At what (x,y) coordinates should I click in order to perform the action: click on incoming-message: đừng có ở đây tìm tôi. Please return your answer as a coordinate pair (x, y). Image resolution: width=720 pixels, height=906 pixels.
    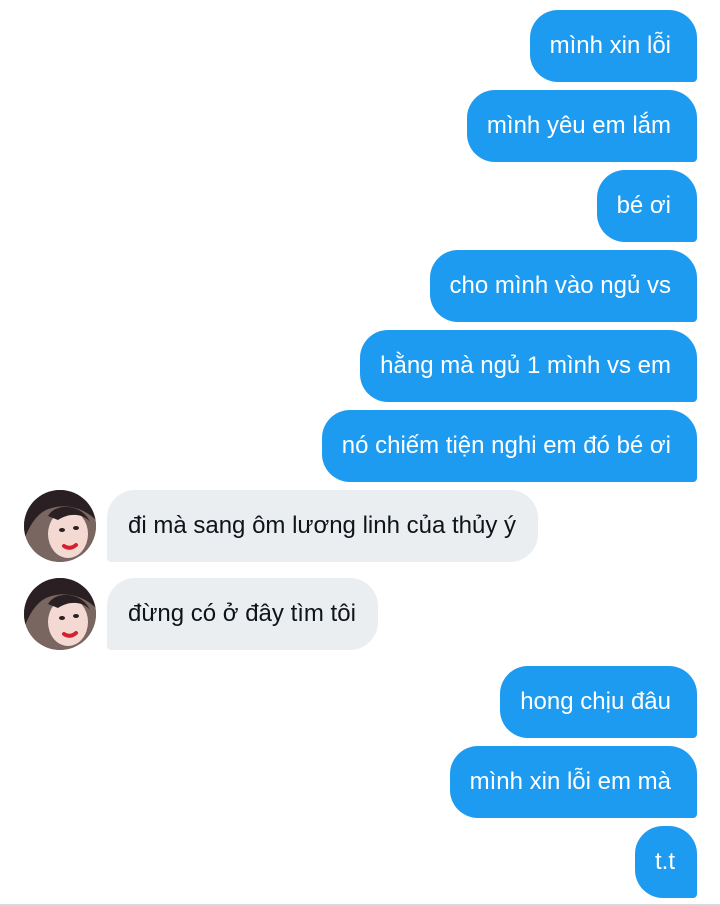
    Looking at the image, I should click on (242, 614).